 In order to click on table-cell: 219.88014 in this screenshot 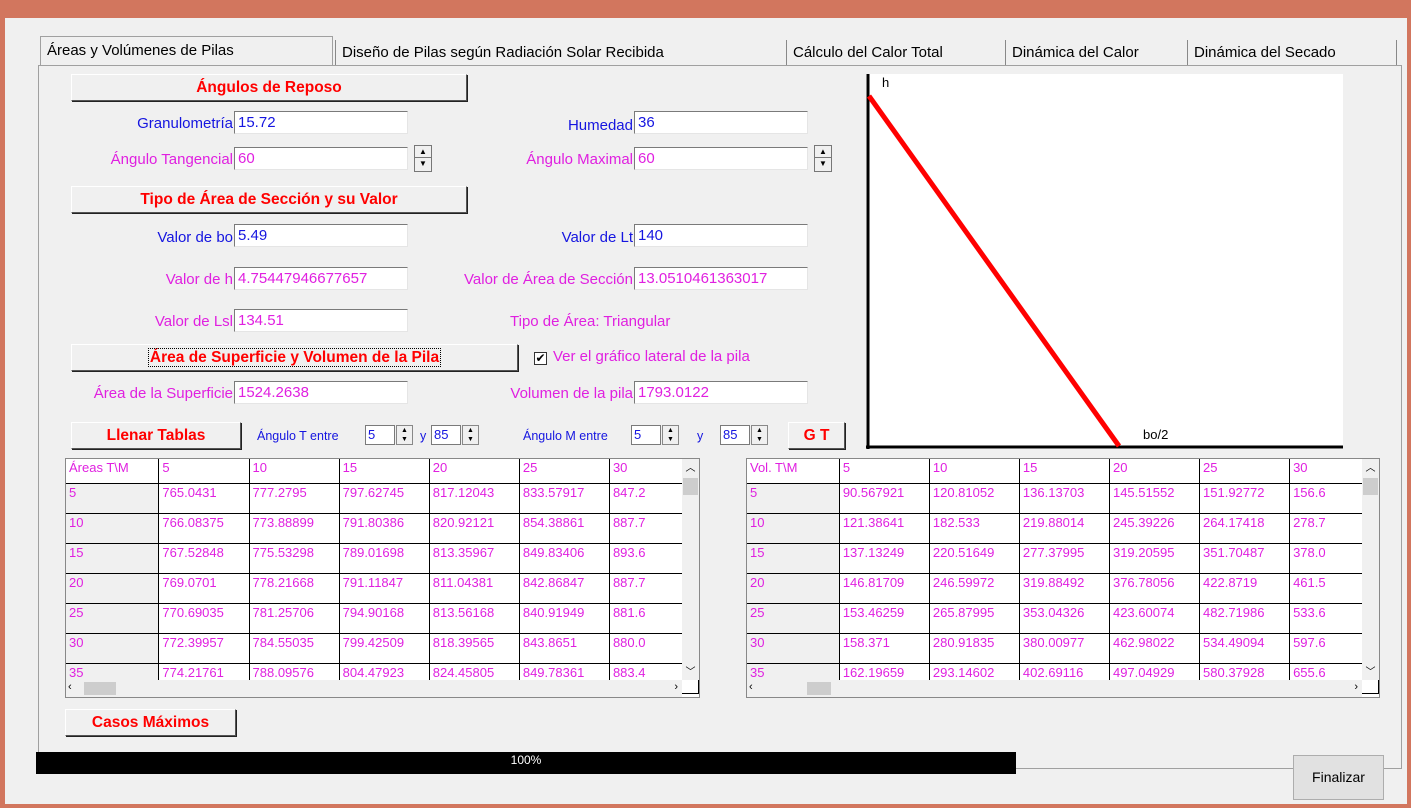, I will do `click(1064, 528)`.